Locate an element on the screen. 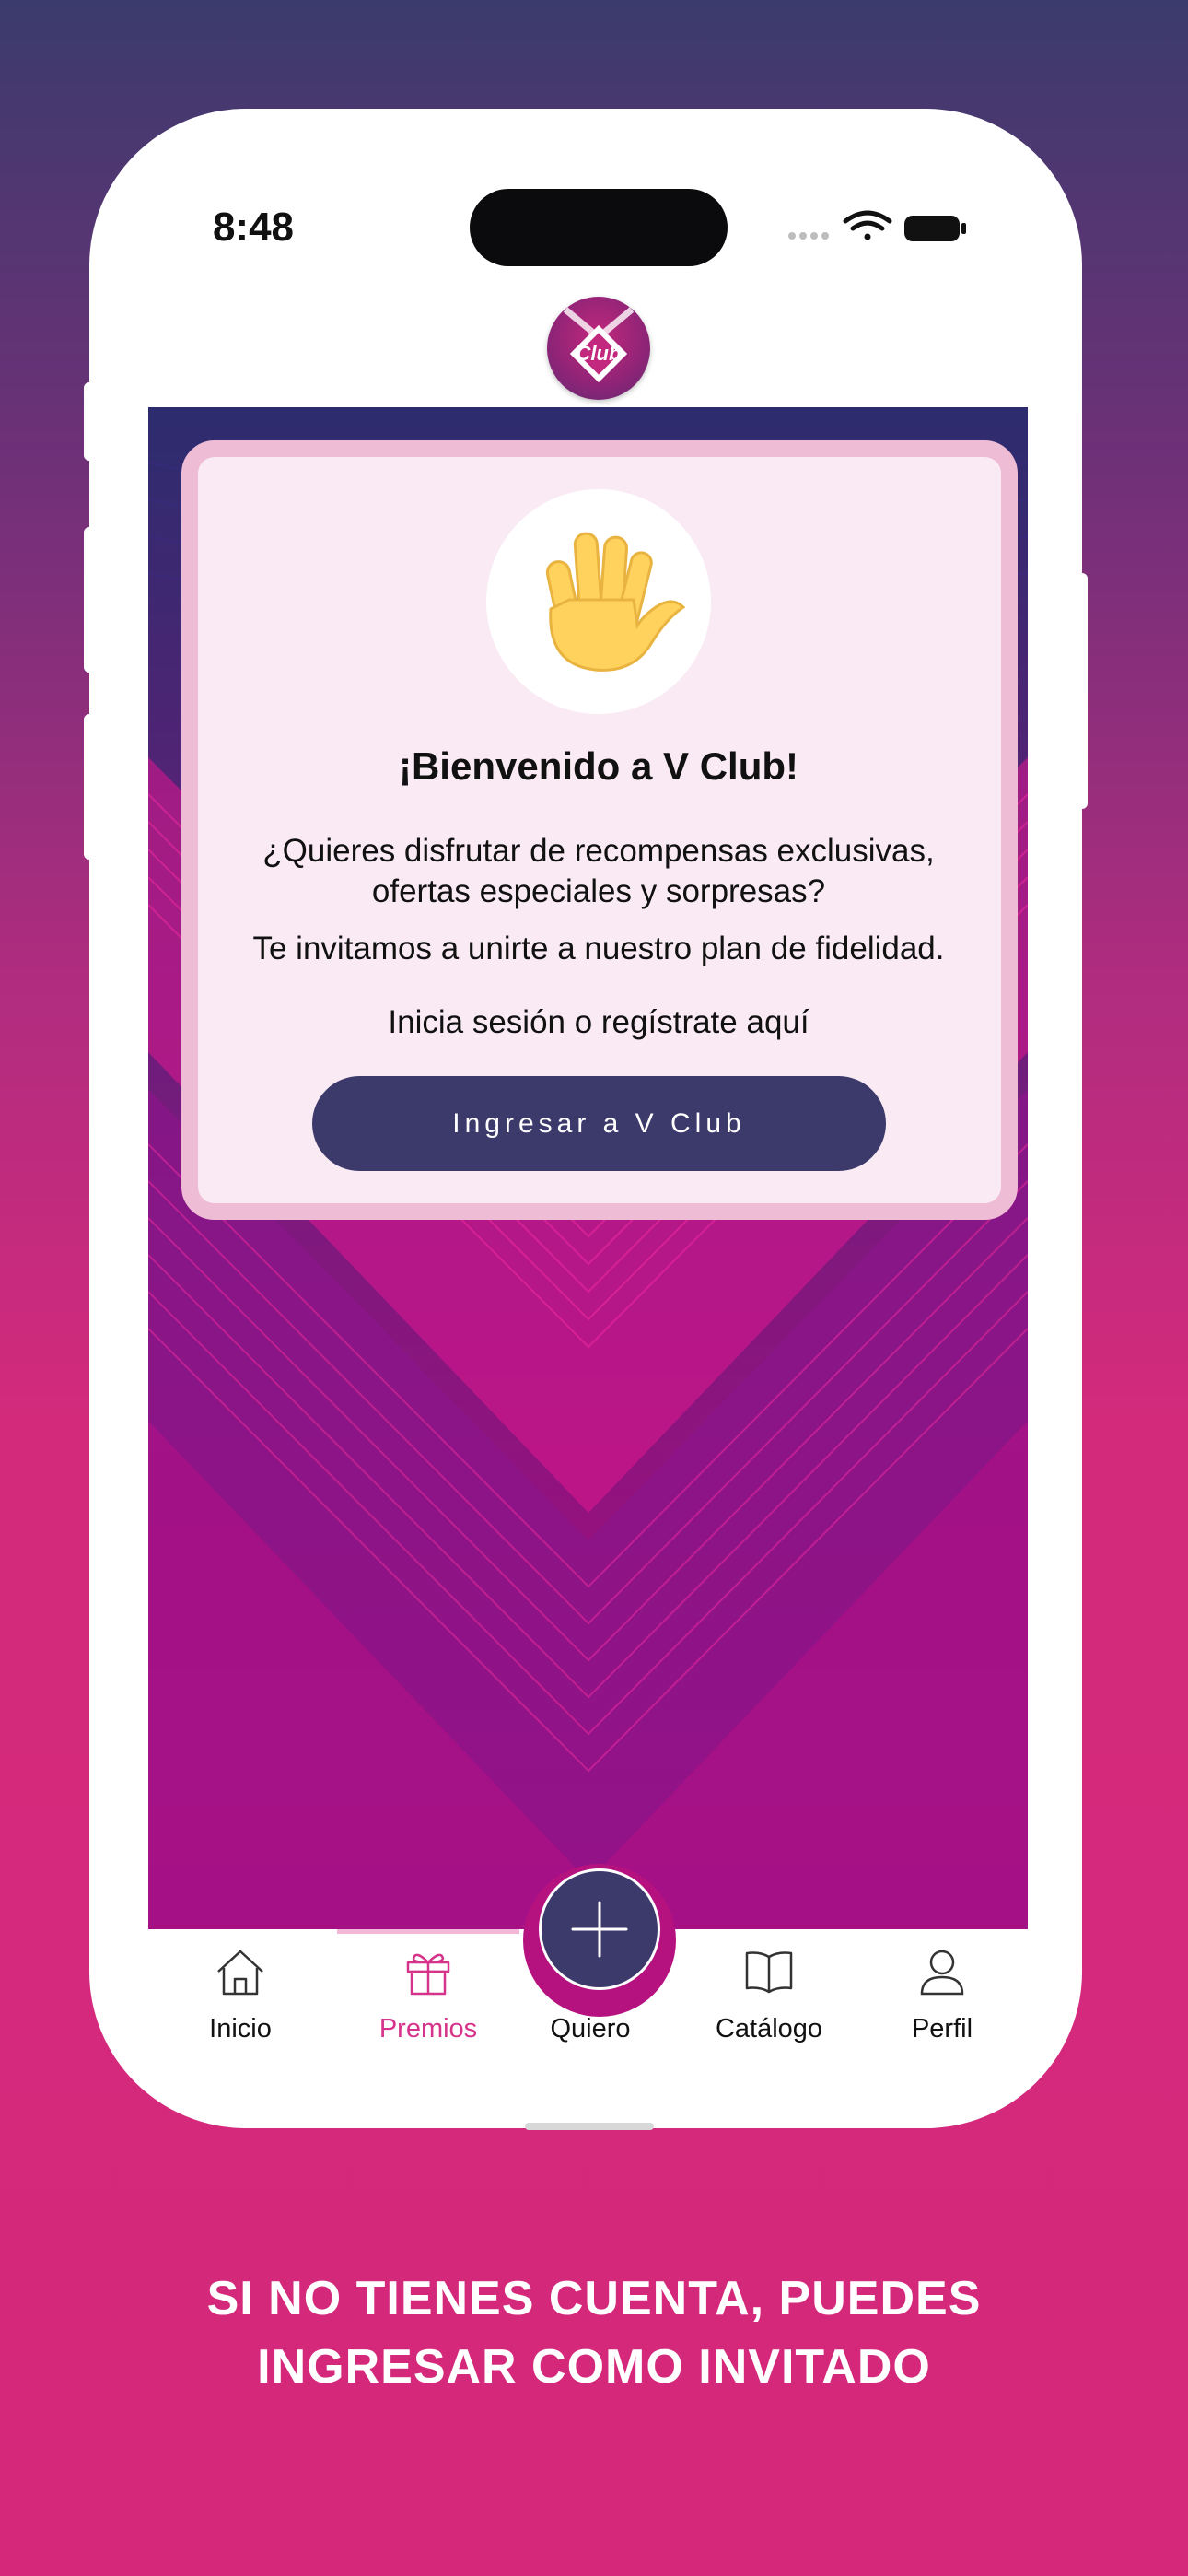  tab-inicio: Inicio is located at coordinates (240, 1998).